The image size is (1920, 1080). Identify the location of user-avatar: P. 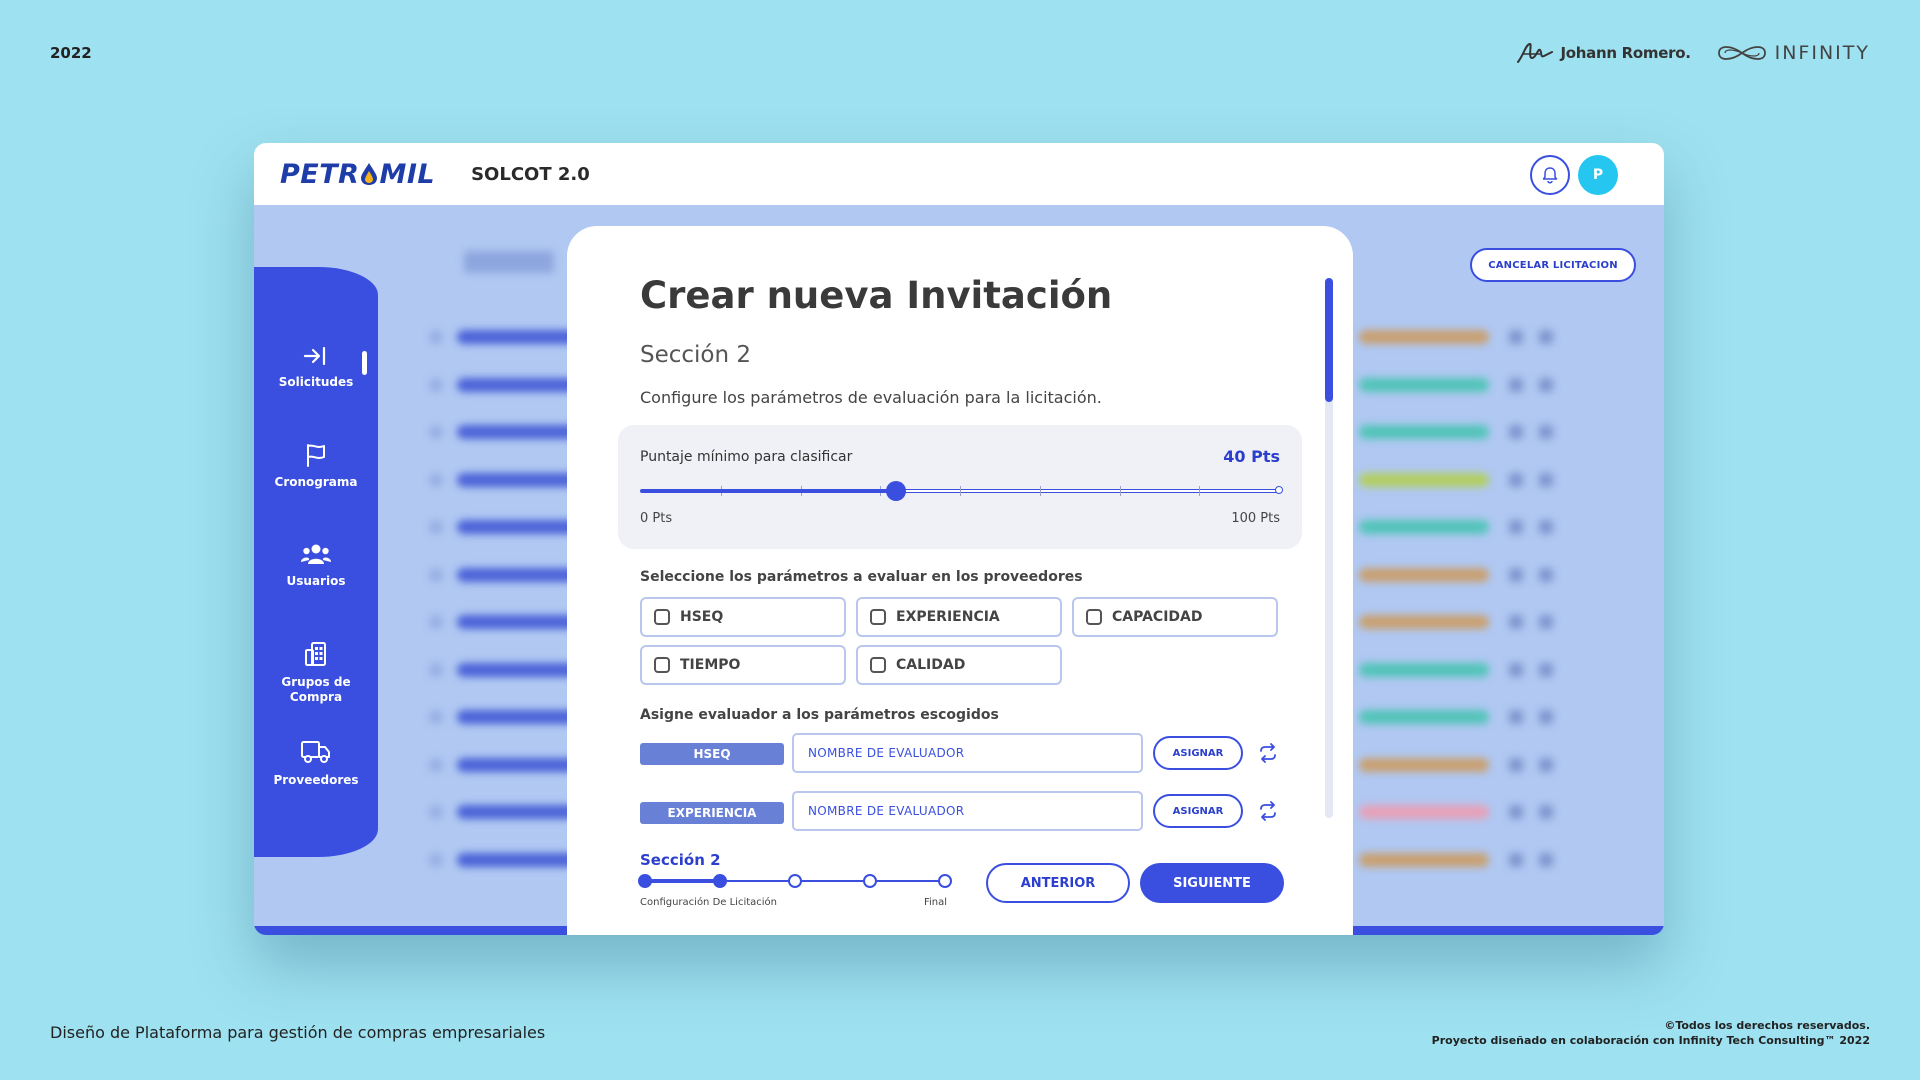
(1598, 175).